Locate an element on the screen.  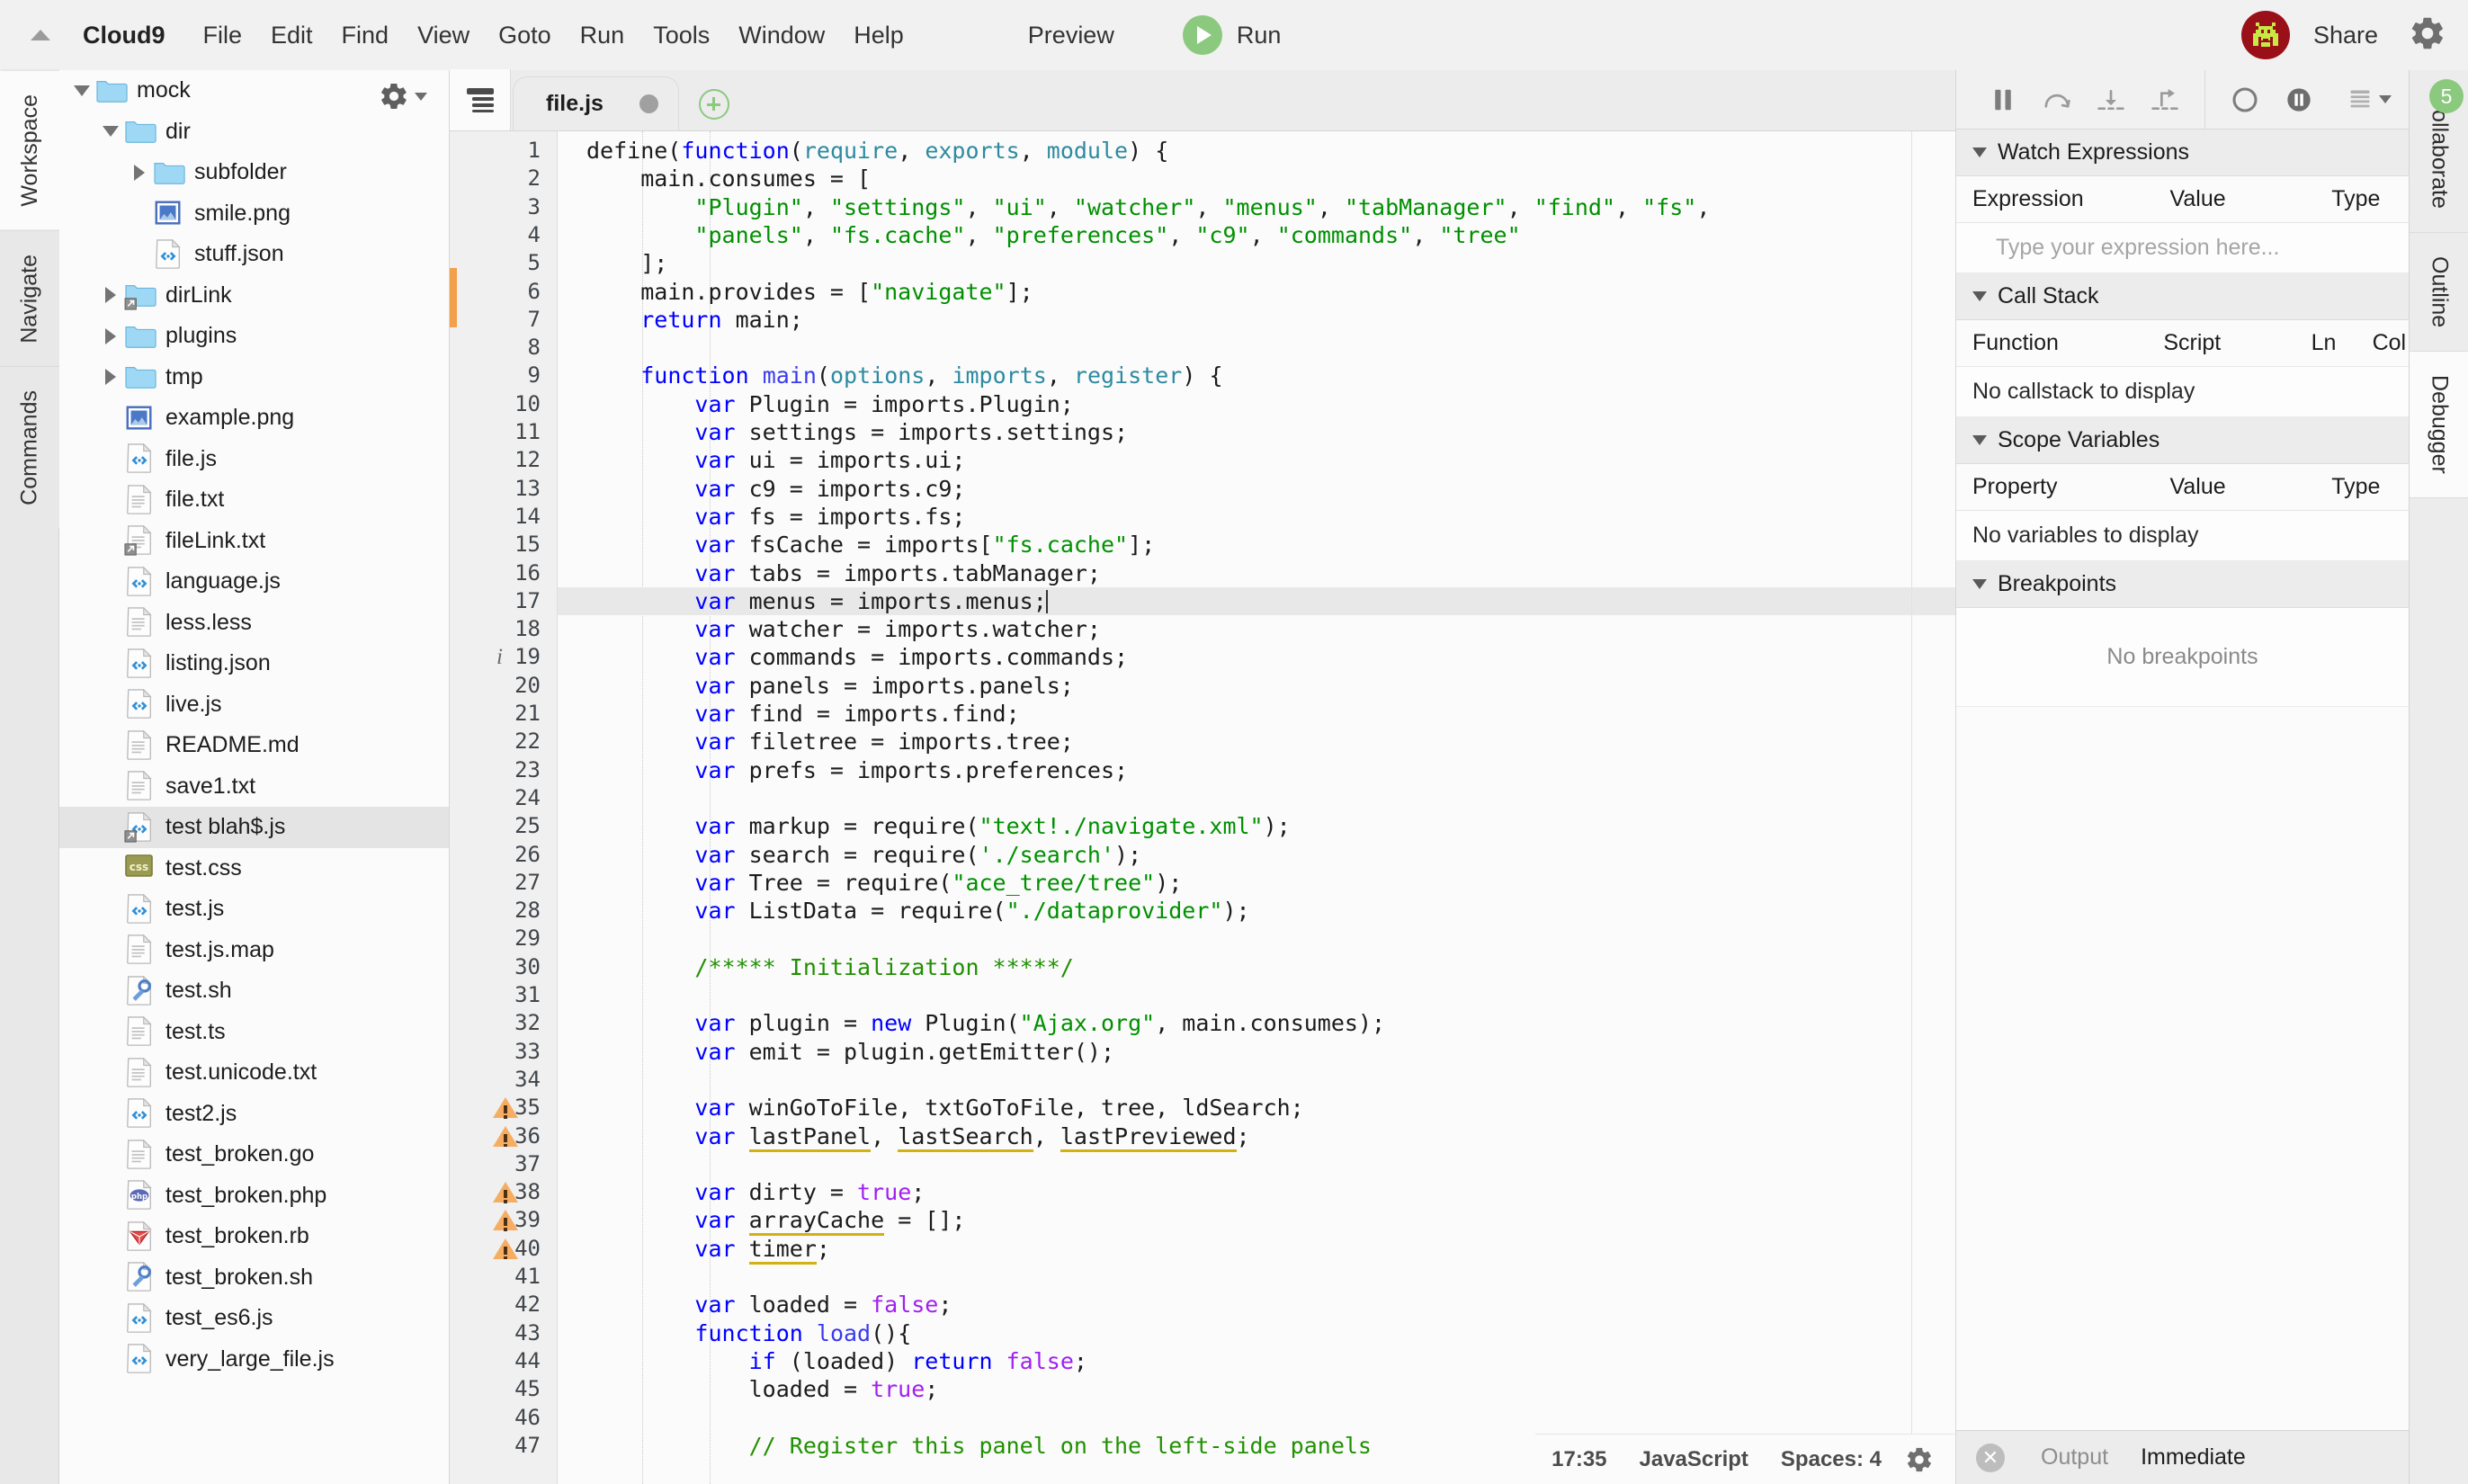
tree-item-live-js: live.js is located at coordinates (254, 705).